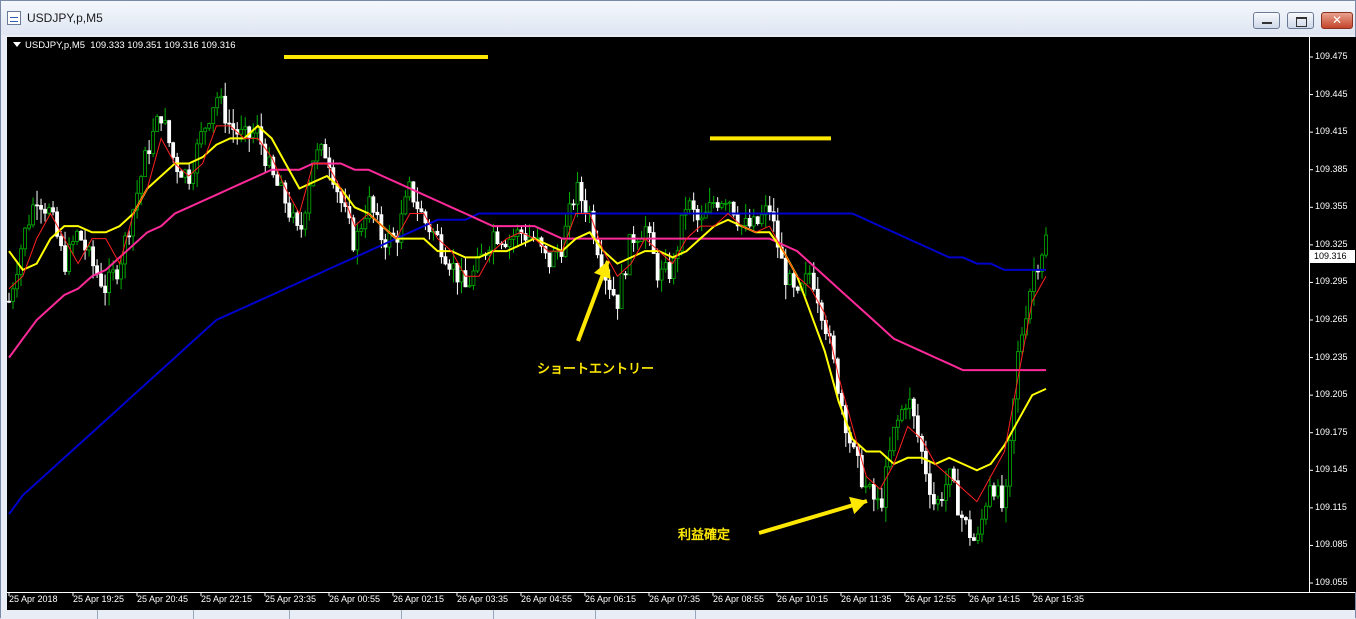 The width and height of the screenshot is (1356, 619). I want to click on current-price-tag: 109.316, so click(1332, 256).